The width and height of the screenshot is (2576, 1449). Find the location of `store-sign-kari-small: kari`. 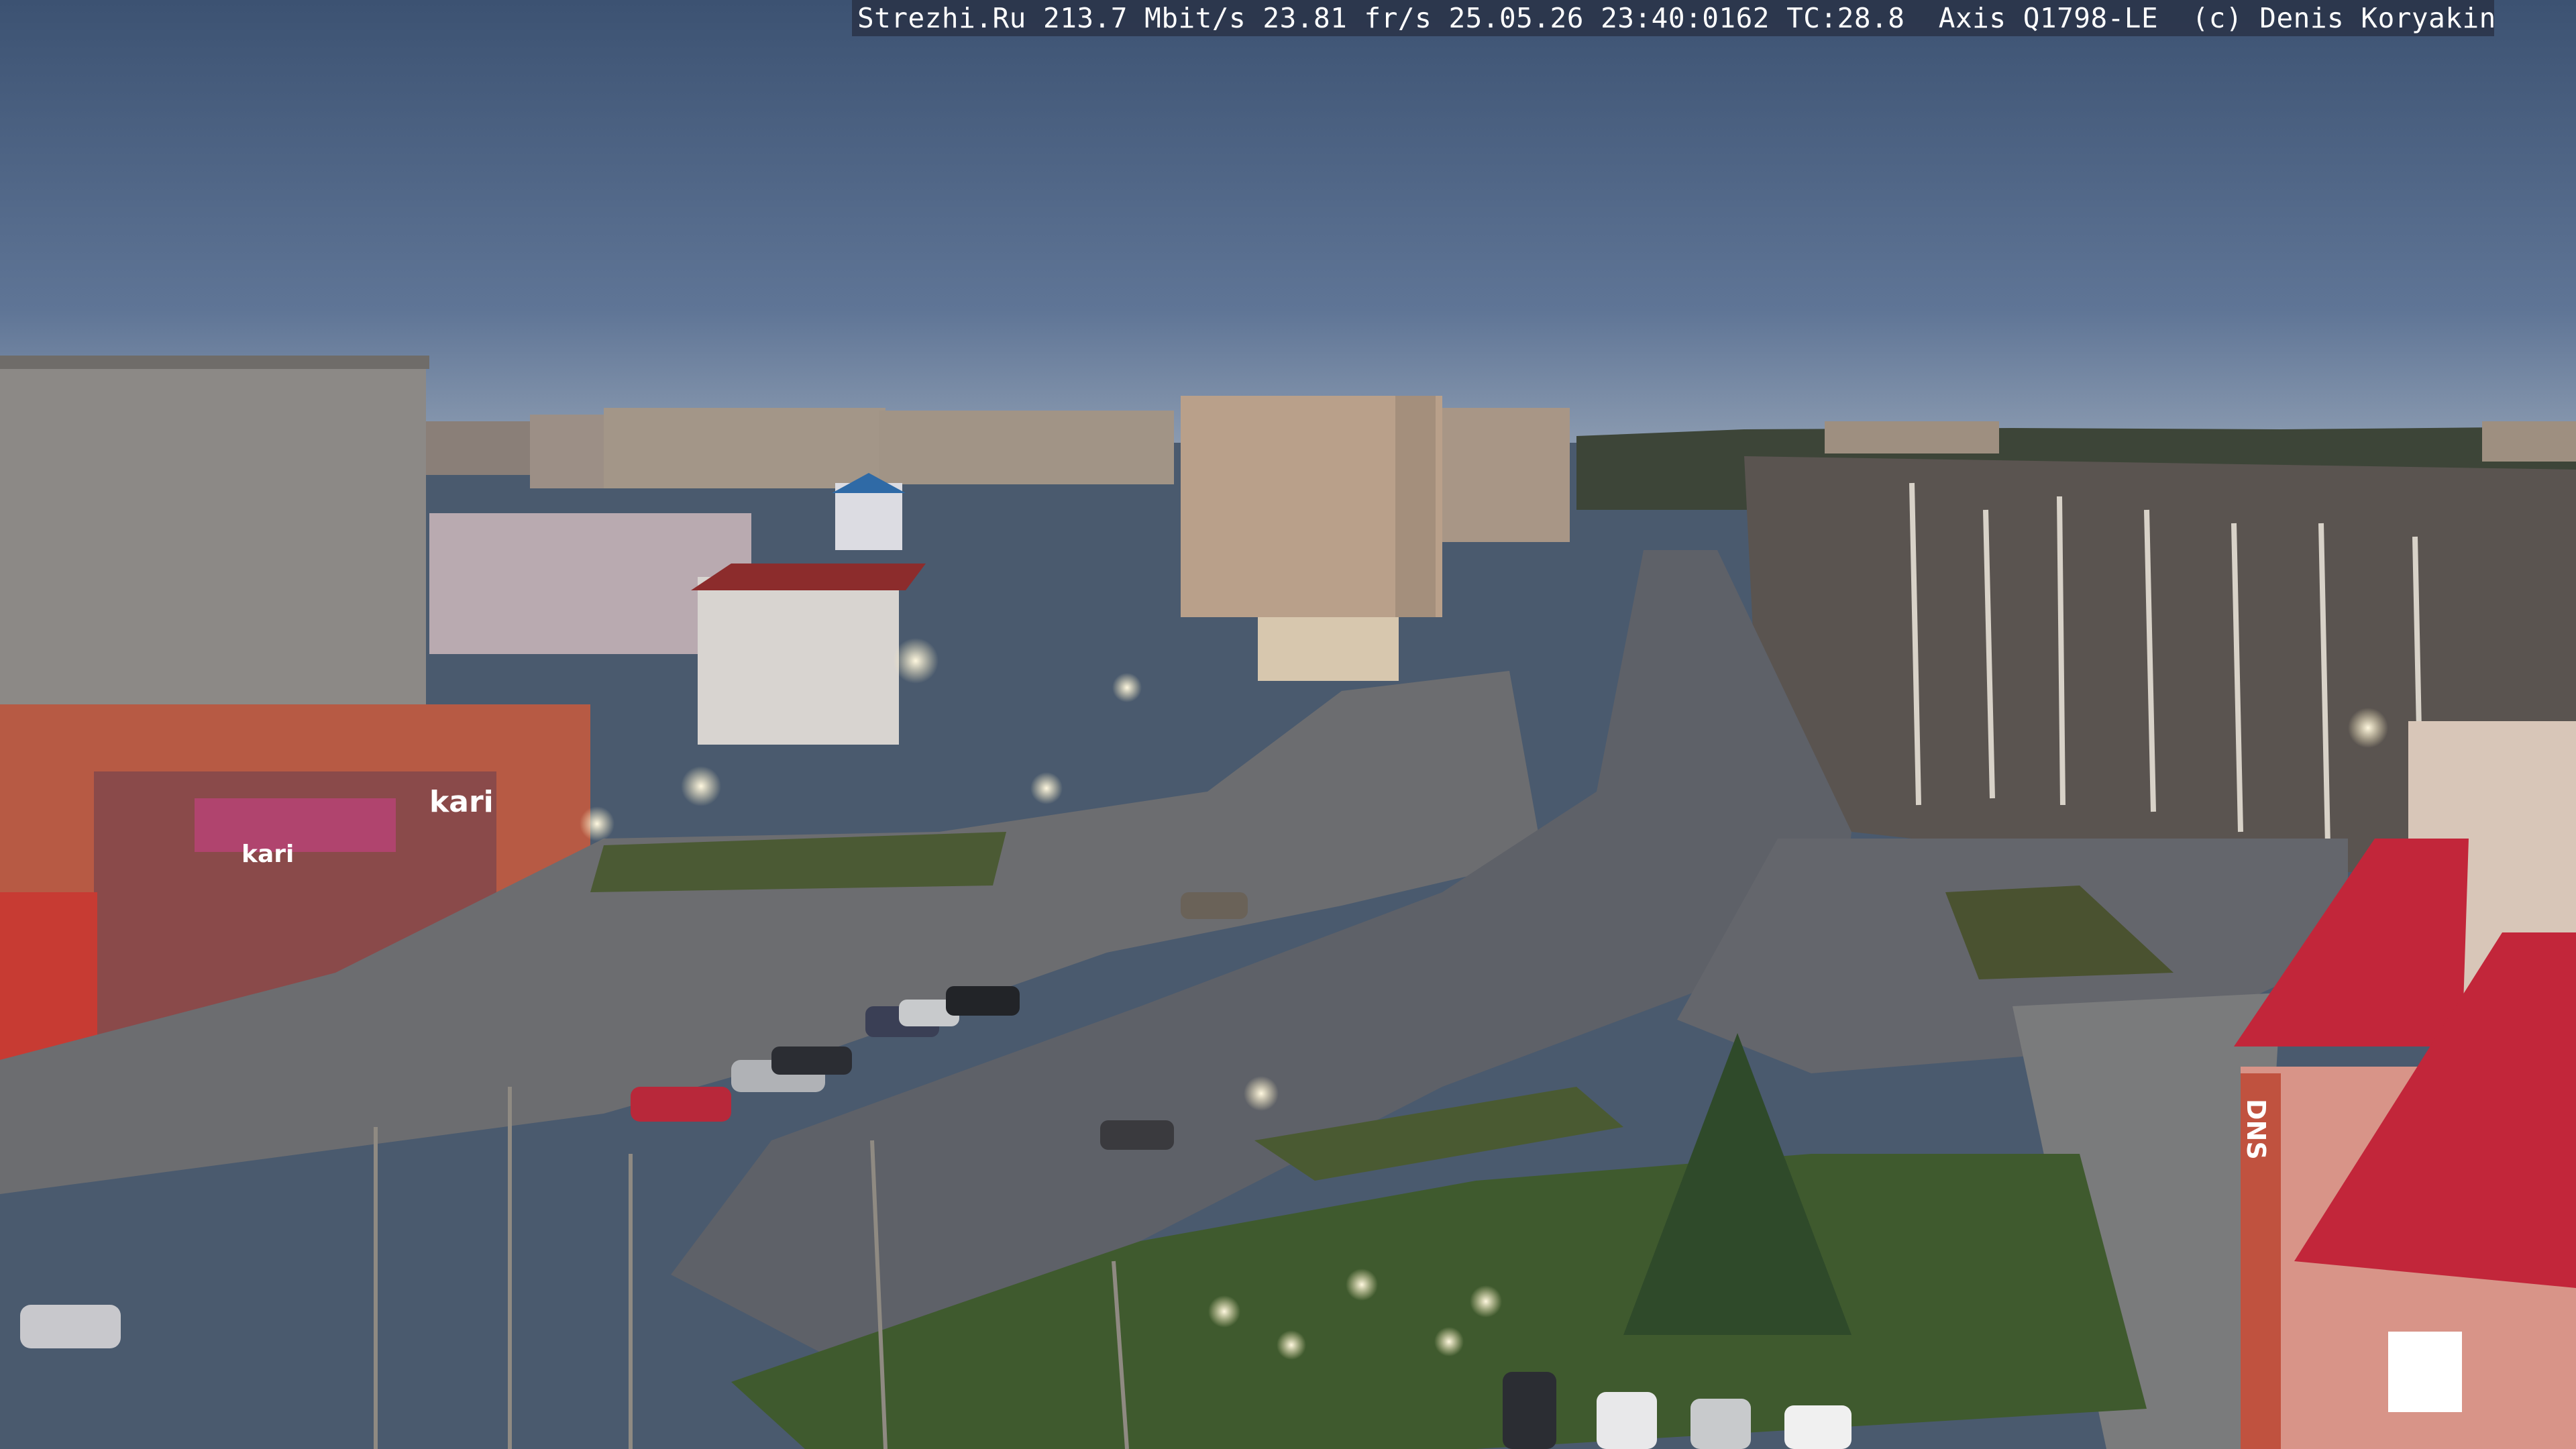

store-sign-kari-small: kari is located at coordinates (267, 854).